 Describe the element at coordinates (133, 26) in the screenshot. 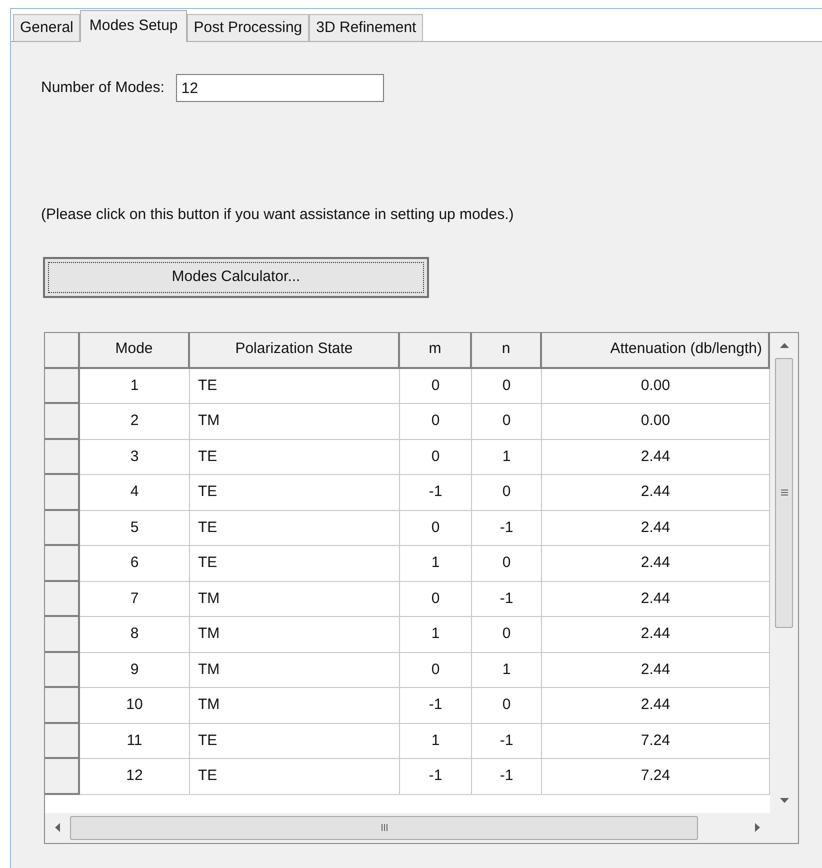

I see `tab: Modes Setup` at that location.